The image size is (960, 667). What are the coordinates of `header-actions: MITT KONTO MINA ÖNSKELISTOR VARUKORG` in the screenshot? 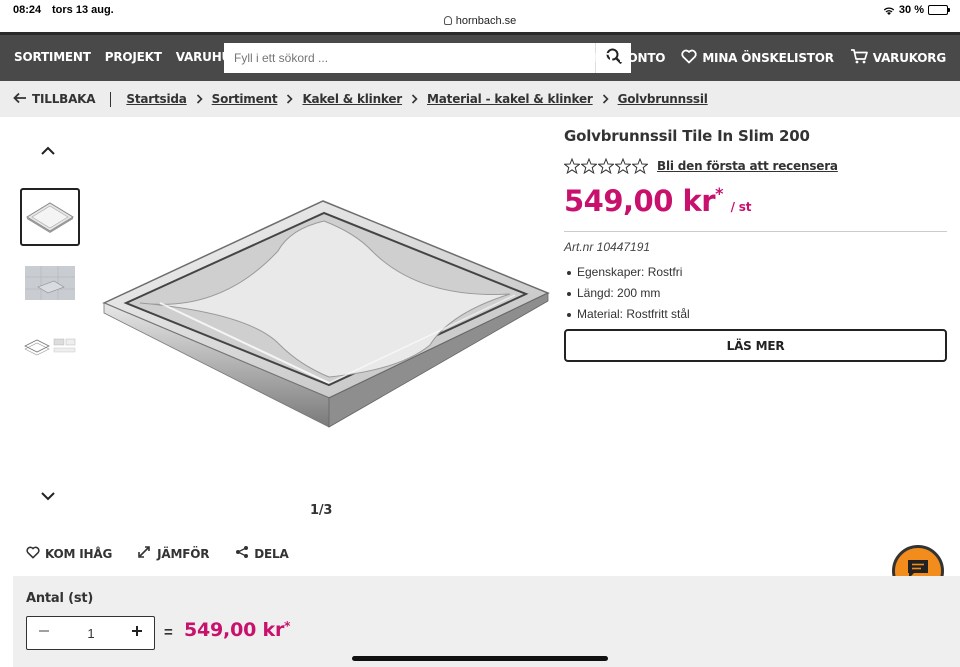 It's located at (754, 57).